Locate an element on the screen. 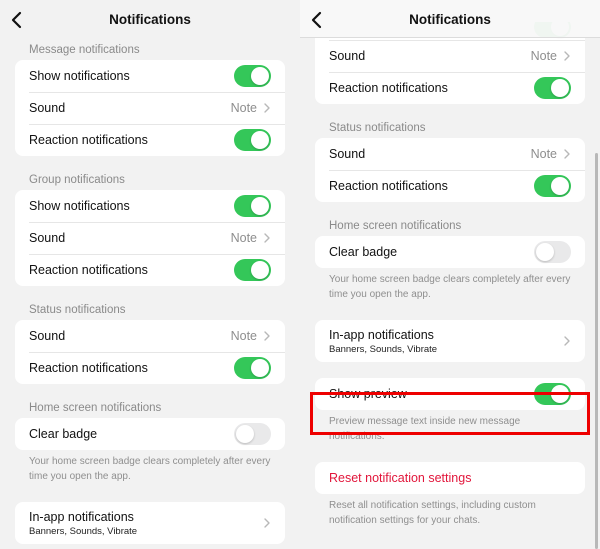 The width and height of the screenshot is (600, 549). section-header: Message notifications is located at coordinates (84, 50).